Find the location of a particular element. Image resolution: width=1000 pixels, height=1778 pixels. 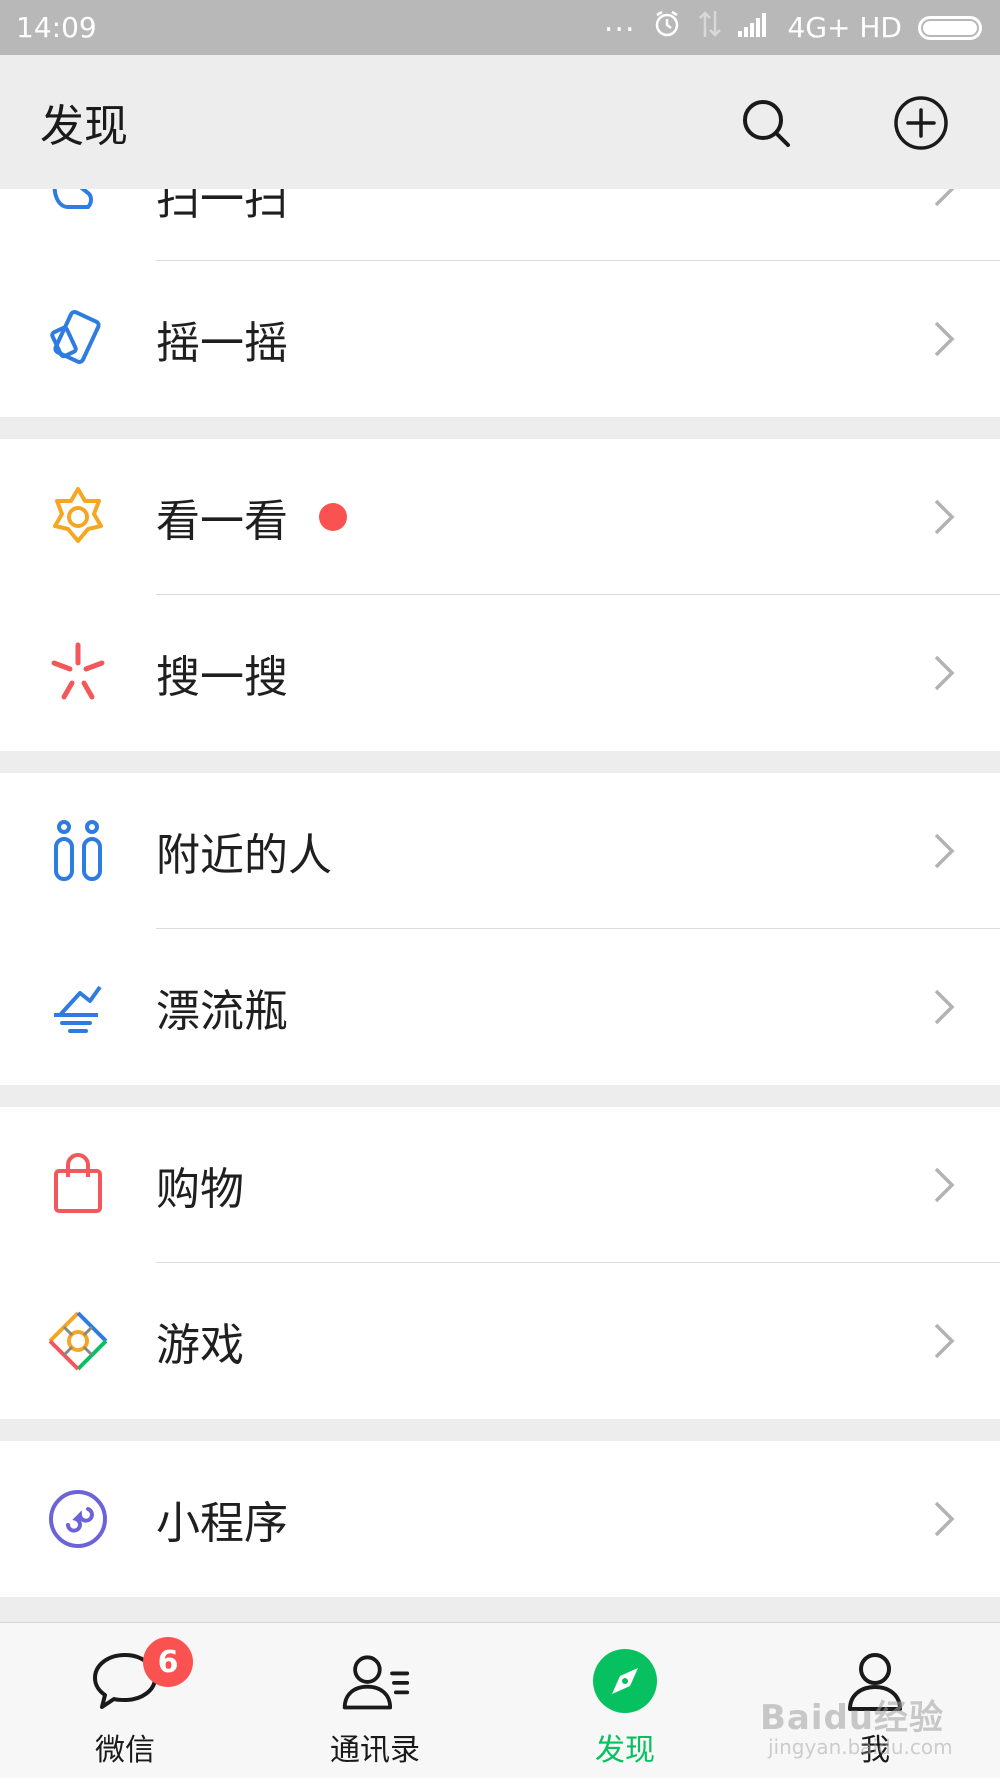

shopping-bag-icon is located at coordinates (78, 1185).